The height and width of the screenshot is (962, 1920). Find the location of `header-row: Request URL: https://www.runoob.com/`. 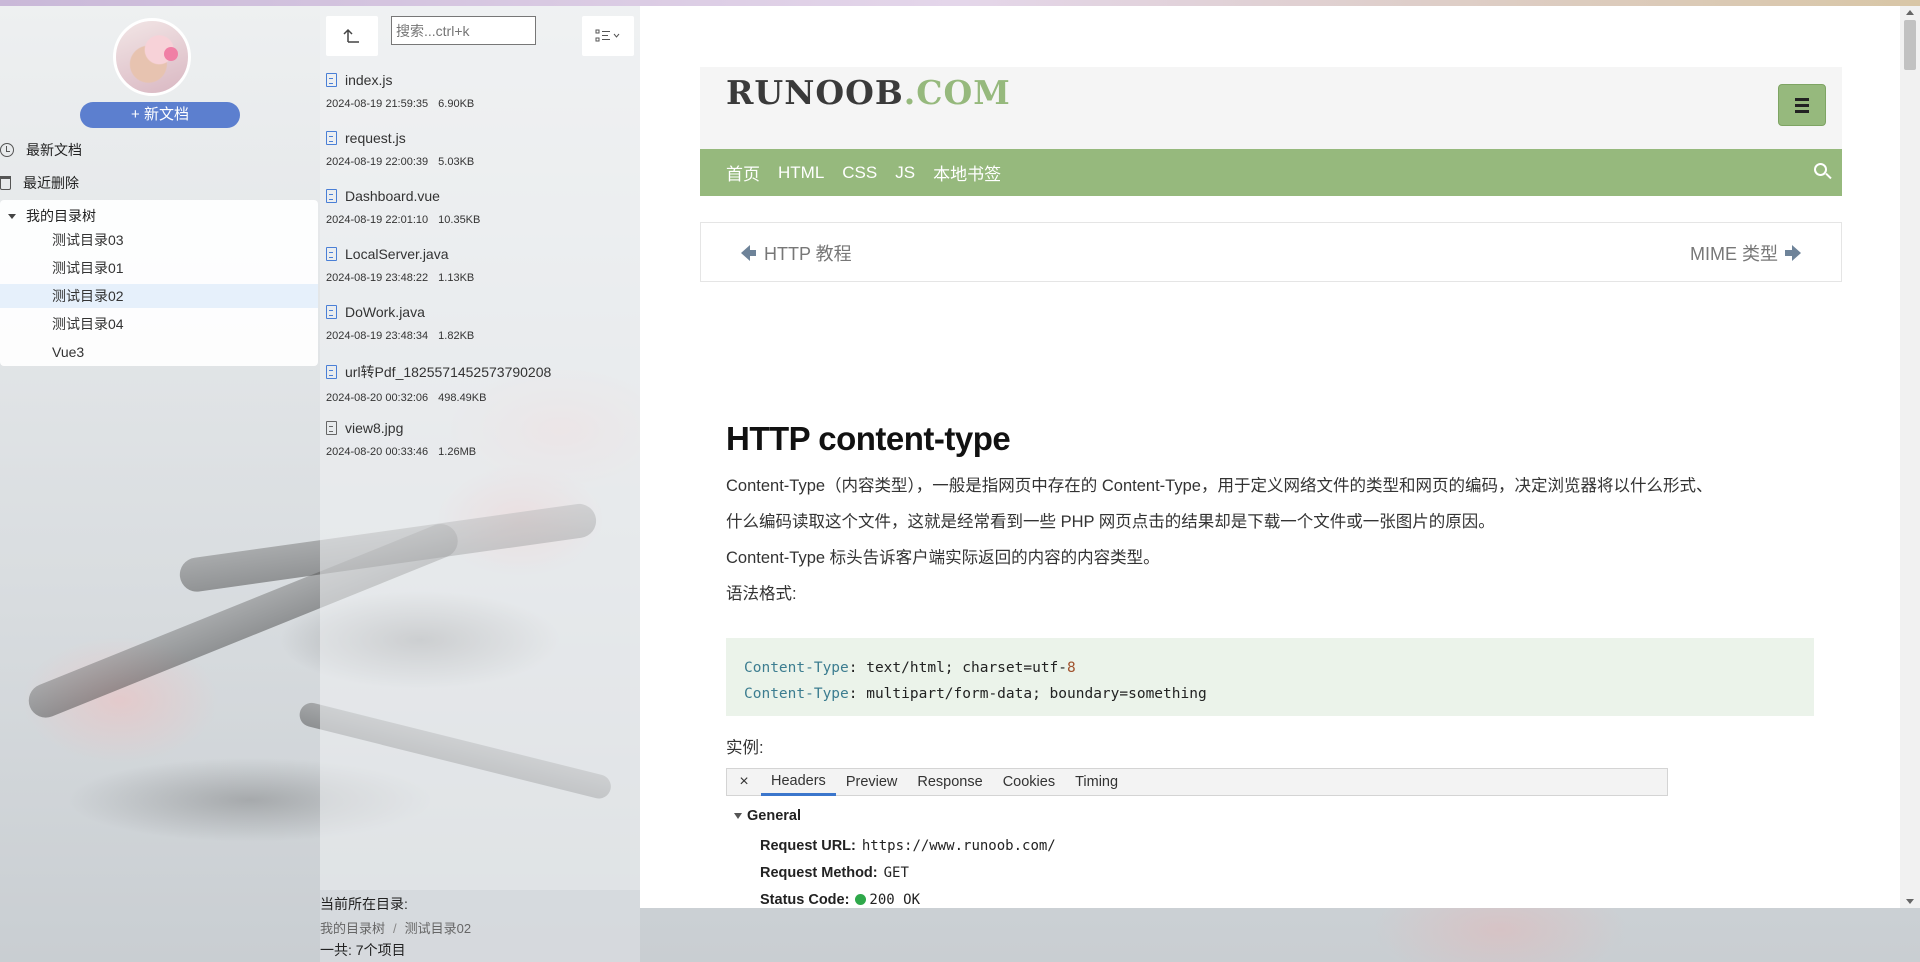

header-row: Request URL: https://www.runoob.com/ is located at coordinates (908, 846).